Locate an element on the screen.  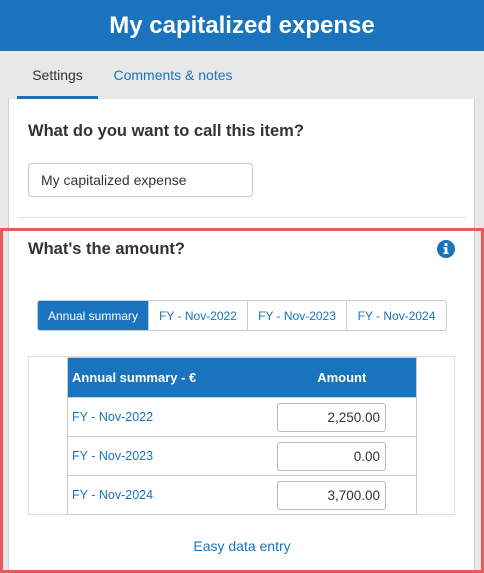
segment-fy-nov-2023: FY - Nov-2023 is located at coordinates (297, 315).